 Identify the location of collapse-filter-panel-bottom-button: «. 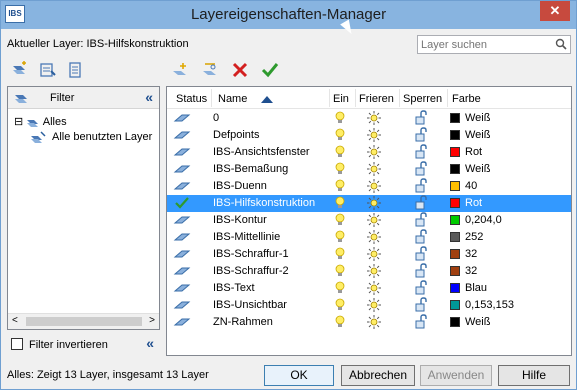
(150, 343).